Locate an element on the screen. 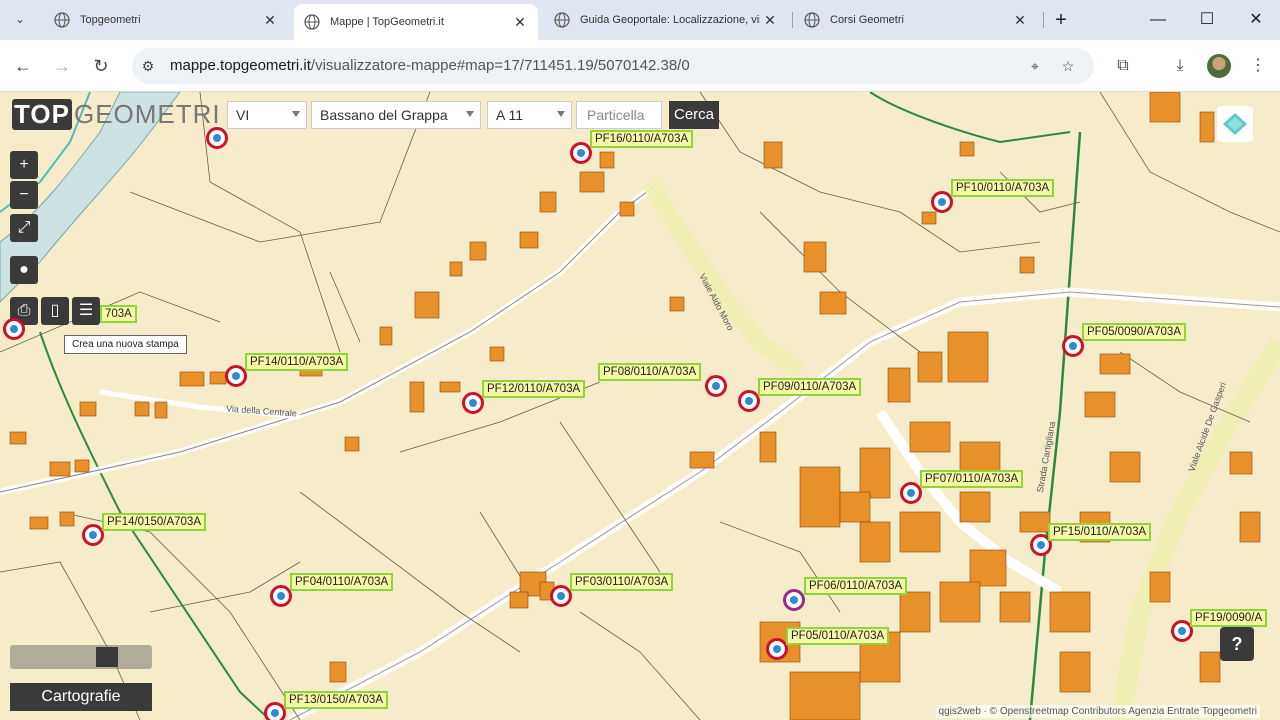 The height and width of the screenshot is (720, 1280). logo-geometri: GEOMETRI is located at coordinates (147, 113).